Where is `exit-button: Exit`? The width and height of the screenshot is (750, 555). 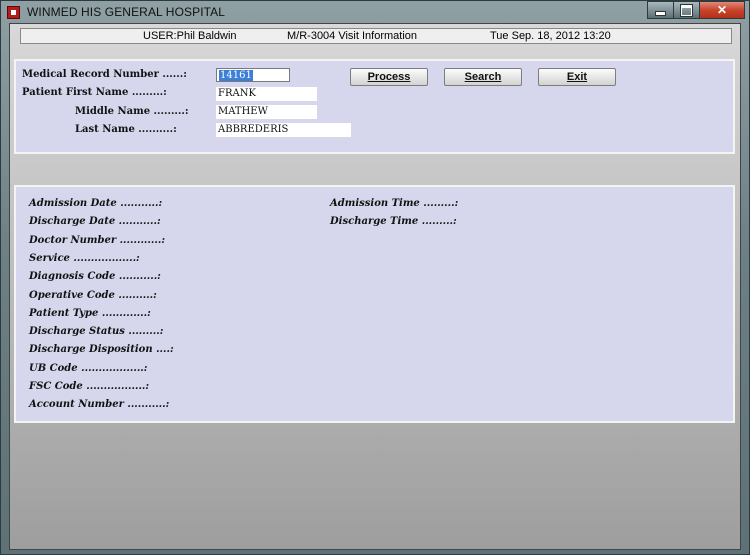
exit-button: Exit is located at coordinates (577, 77).